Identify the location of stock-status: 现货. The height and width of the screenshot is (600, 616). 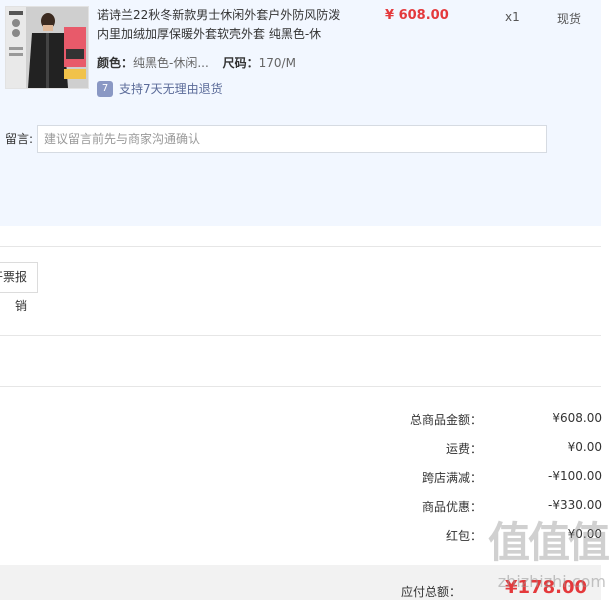
(569, 19).